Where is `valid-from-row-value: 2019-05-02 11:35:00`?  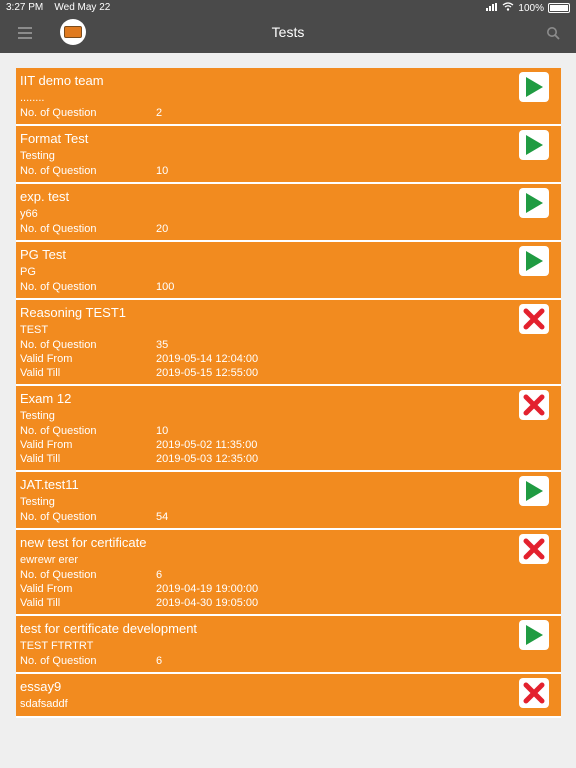 valid-from-row-value: 2019-05-02 11:35:00 is located at coordinates (207, 445).